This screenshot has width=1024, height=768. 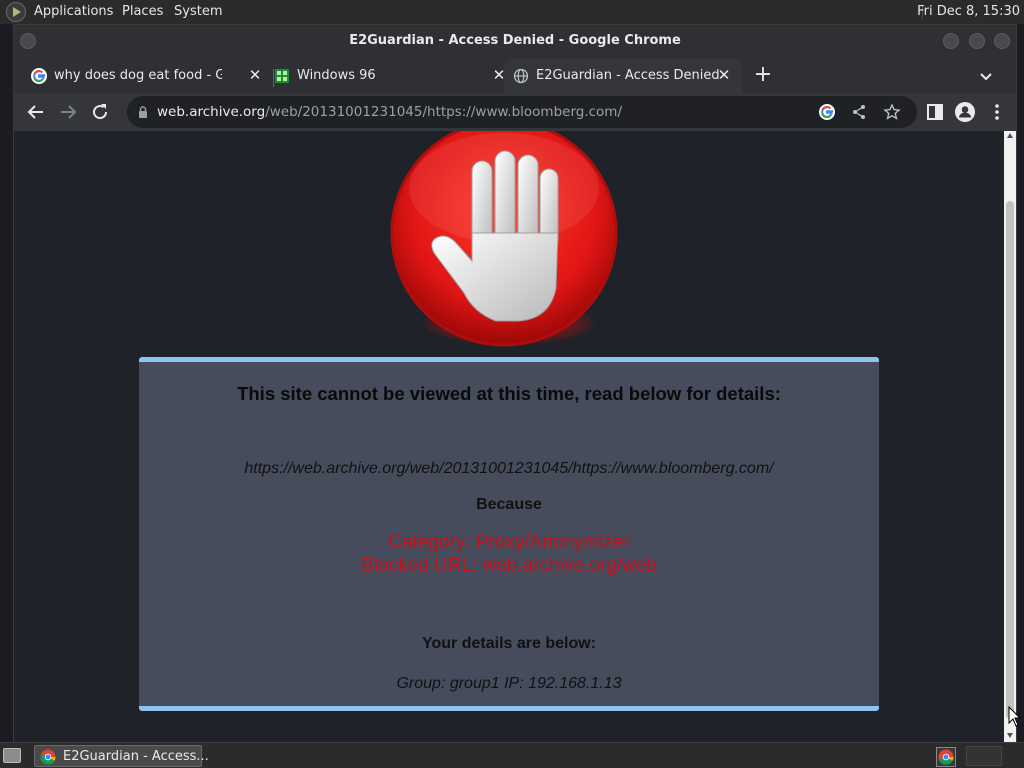 I want to click on kebab-menu-icon, so click(x=997, y=112).